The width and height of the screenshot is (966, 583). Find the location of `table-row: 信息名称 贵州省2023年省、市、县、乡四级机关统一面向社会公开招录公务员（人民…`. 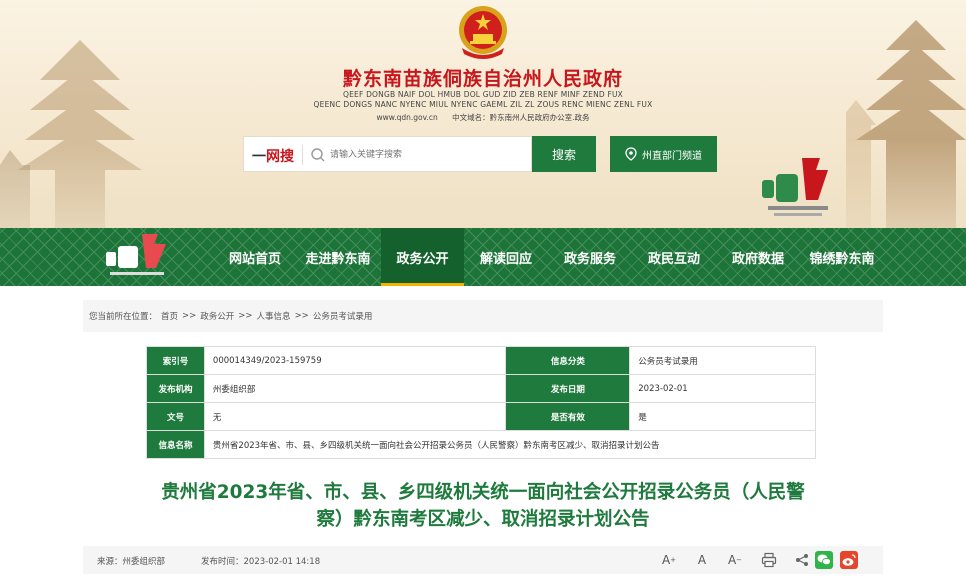

table-row: 信息名称 贵州省2023年省、市、县、乡四级机关统一面向社会公开招录公务员（人民… is located at coordinates (481, 444).